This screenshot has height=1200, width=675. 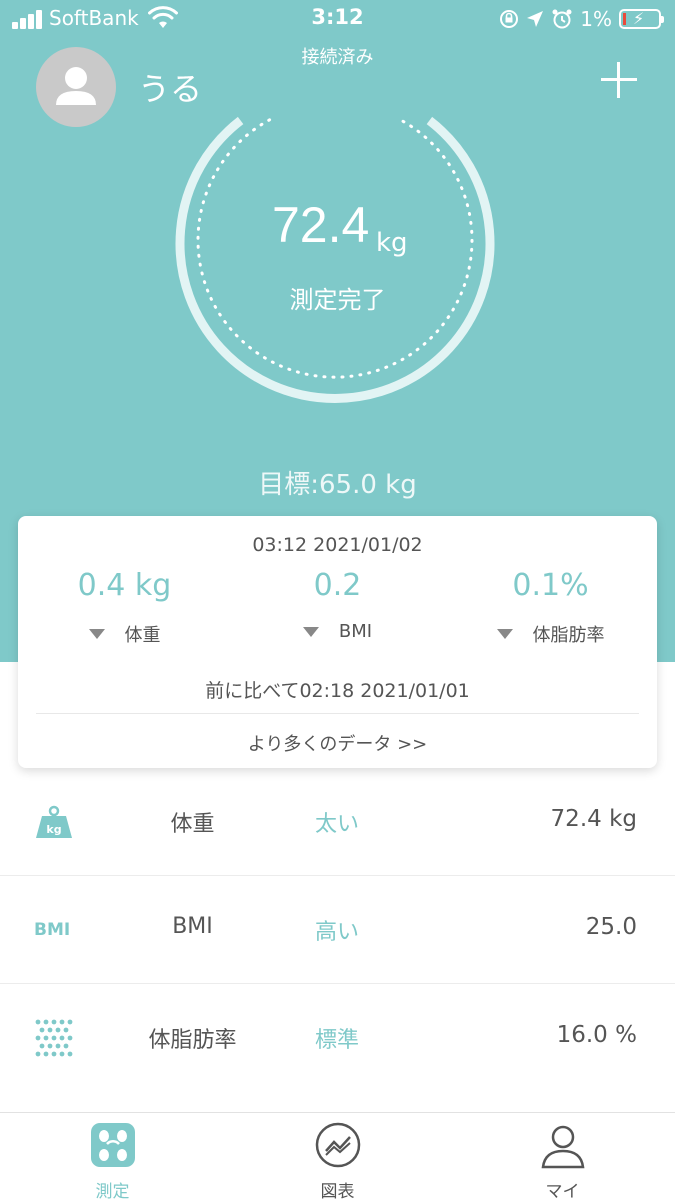 I want to click on alarm-clock-icon, so click(x=562, y=19).